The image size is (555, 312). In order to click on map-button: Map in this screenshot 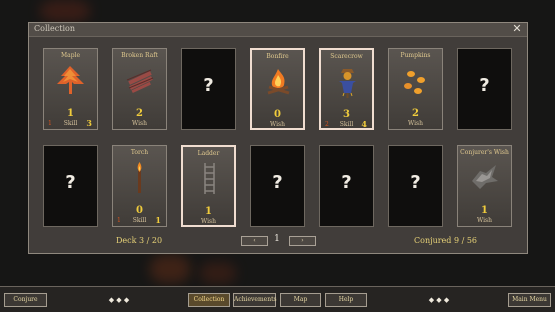, I will do `click(300, 300)`.